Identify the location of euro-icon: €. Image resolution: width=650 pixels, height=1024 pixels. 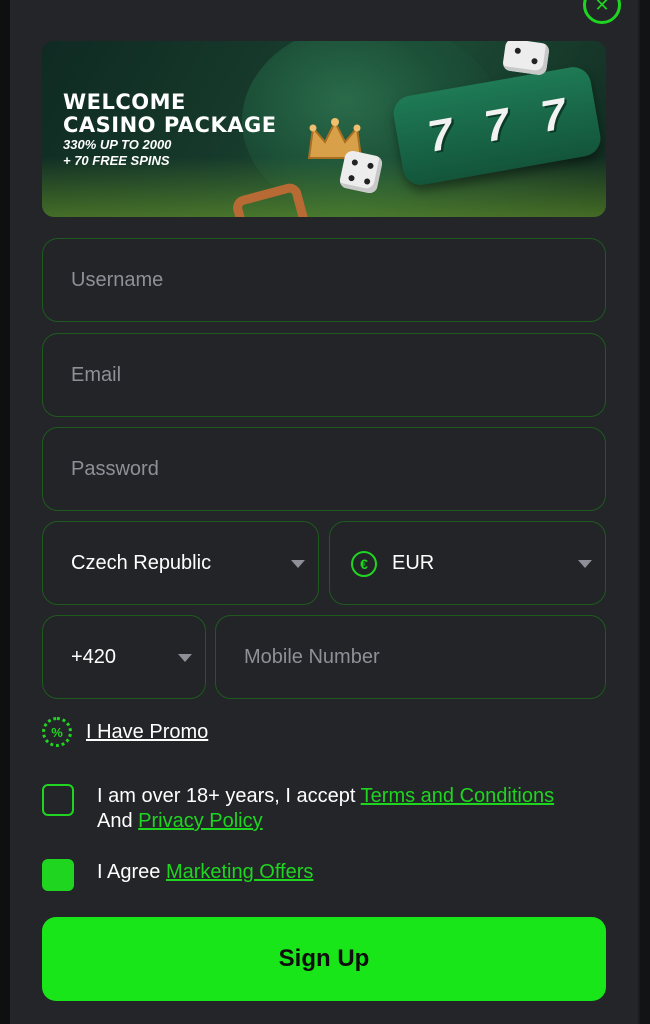
(364, 564).